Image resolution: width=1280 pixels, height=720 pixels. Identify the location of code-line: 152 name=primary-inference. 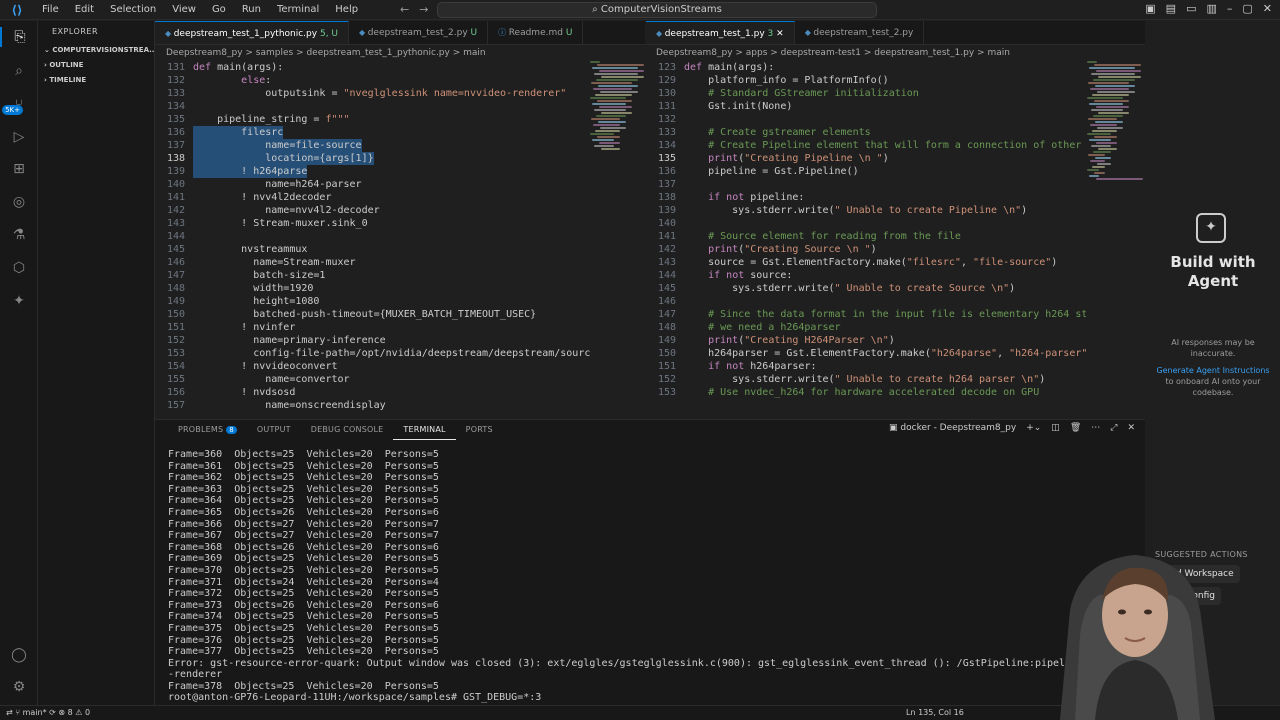
(372, 340).